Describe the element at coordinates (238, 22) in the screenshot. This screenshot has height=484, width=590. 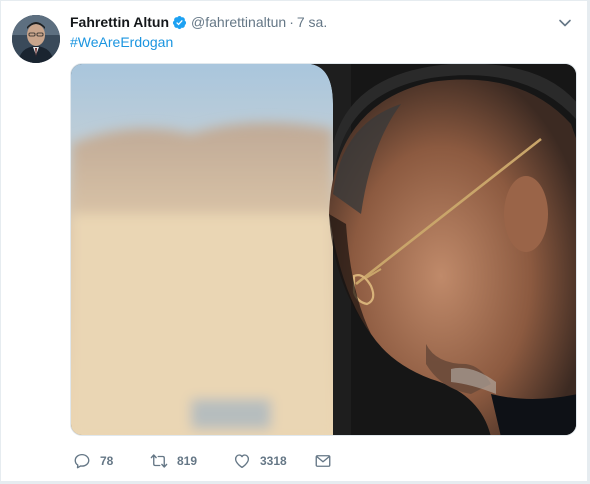
I see `author-handle: @fahrettinaltun` at that location.